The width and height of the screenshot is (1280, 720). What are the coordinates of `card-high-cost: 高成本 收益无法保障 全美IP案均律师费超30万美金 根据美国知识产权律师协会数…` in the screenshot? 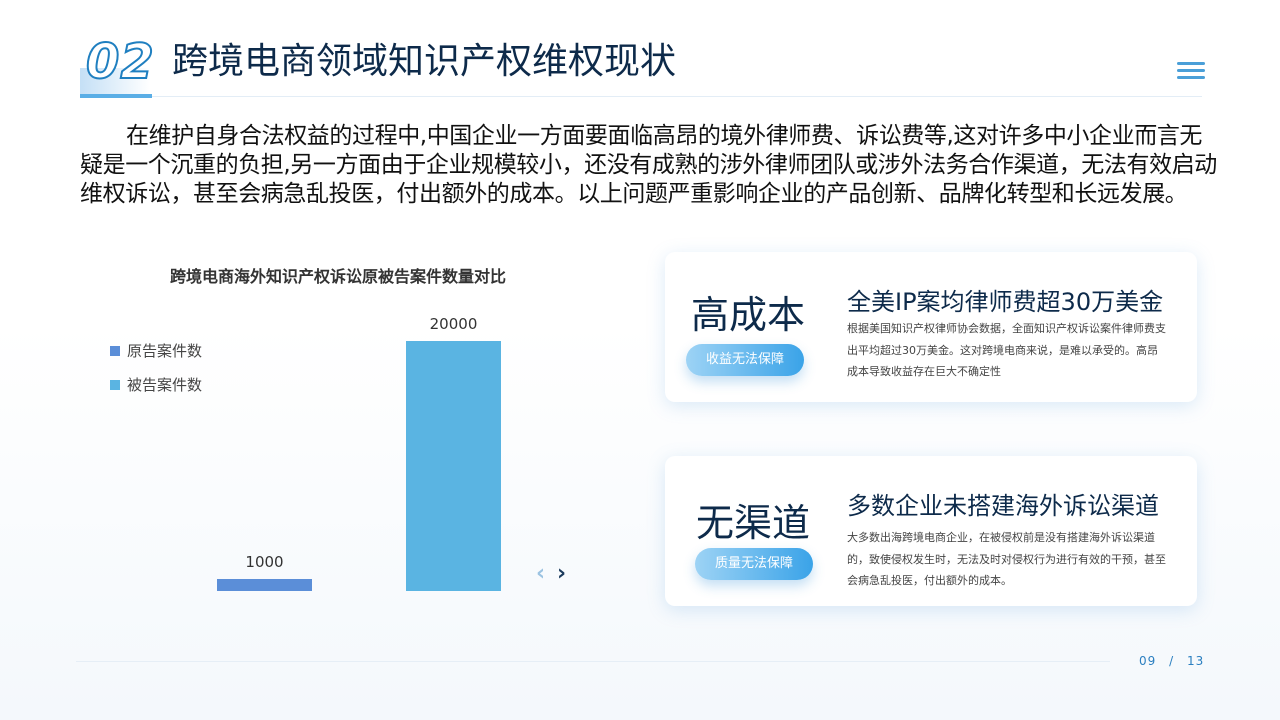 It's located at (931, 327).